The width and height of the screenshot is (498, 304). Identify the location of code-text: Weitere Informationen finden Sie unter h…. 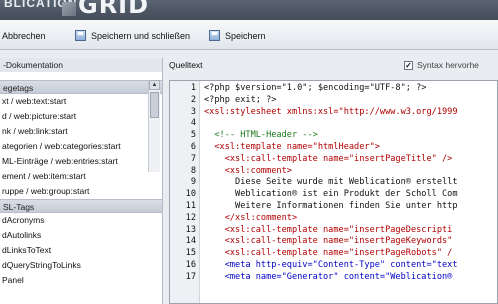
(331, 206).